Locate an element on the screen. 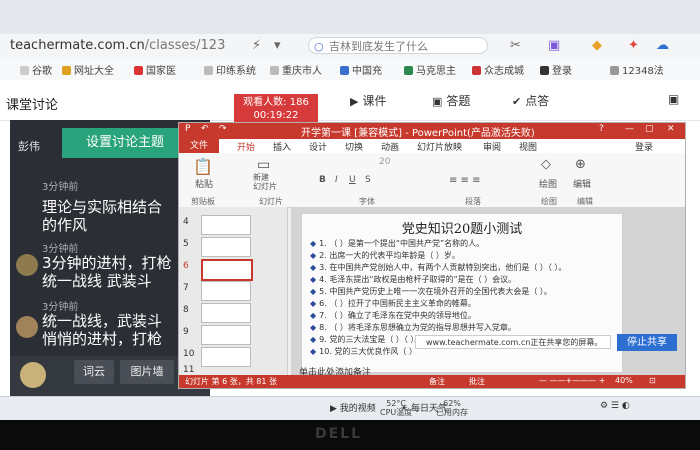  ribbon-group-label: 段落 is located at coordinates (473, 201).